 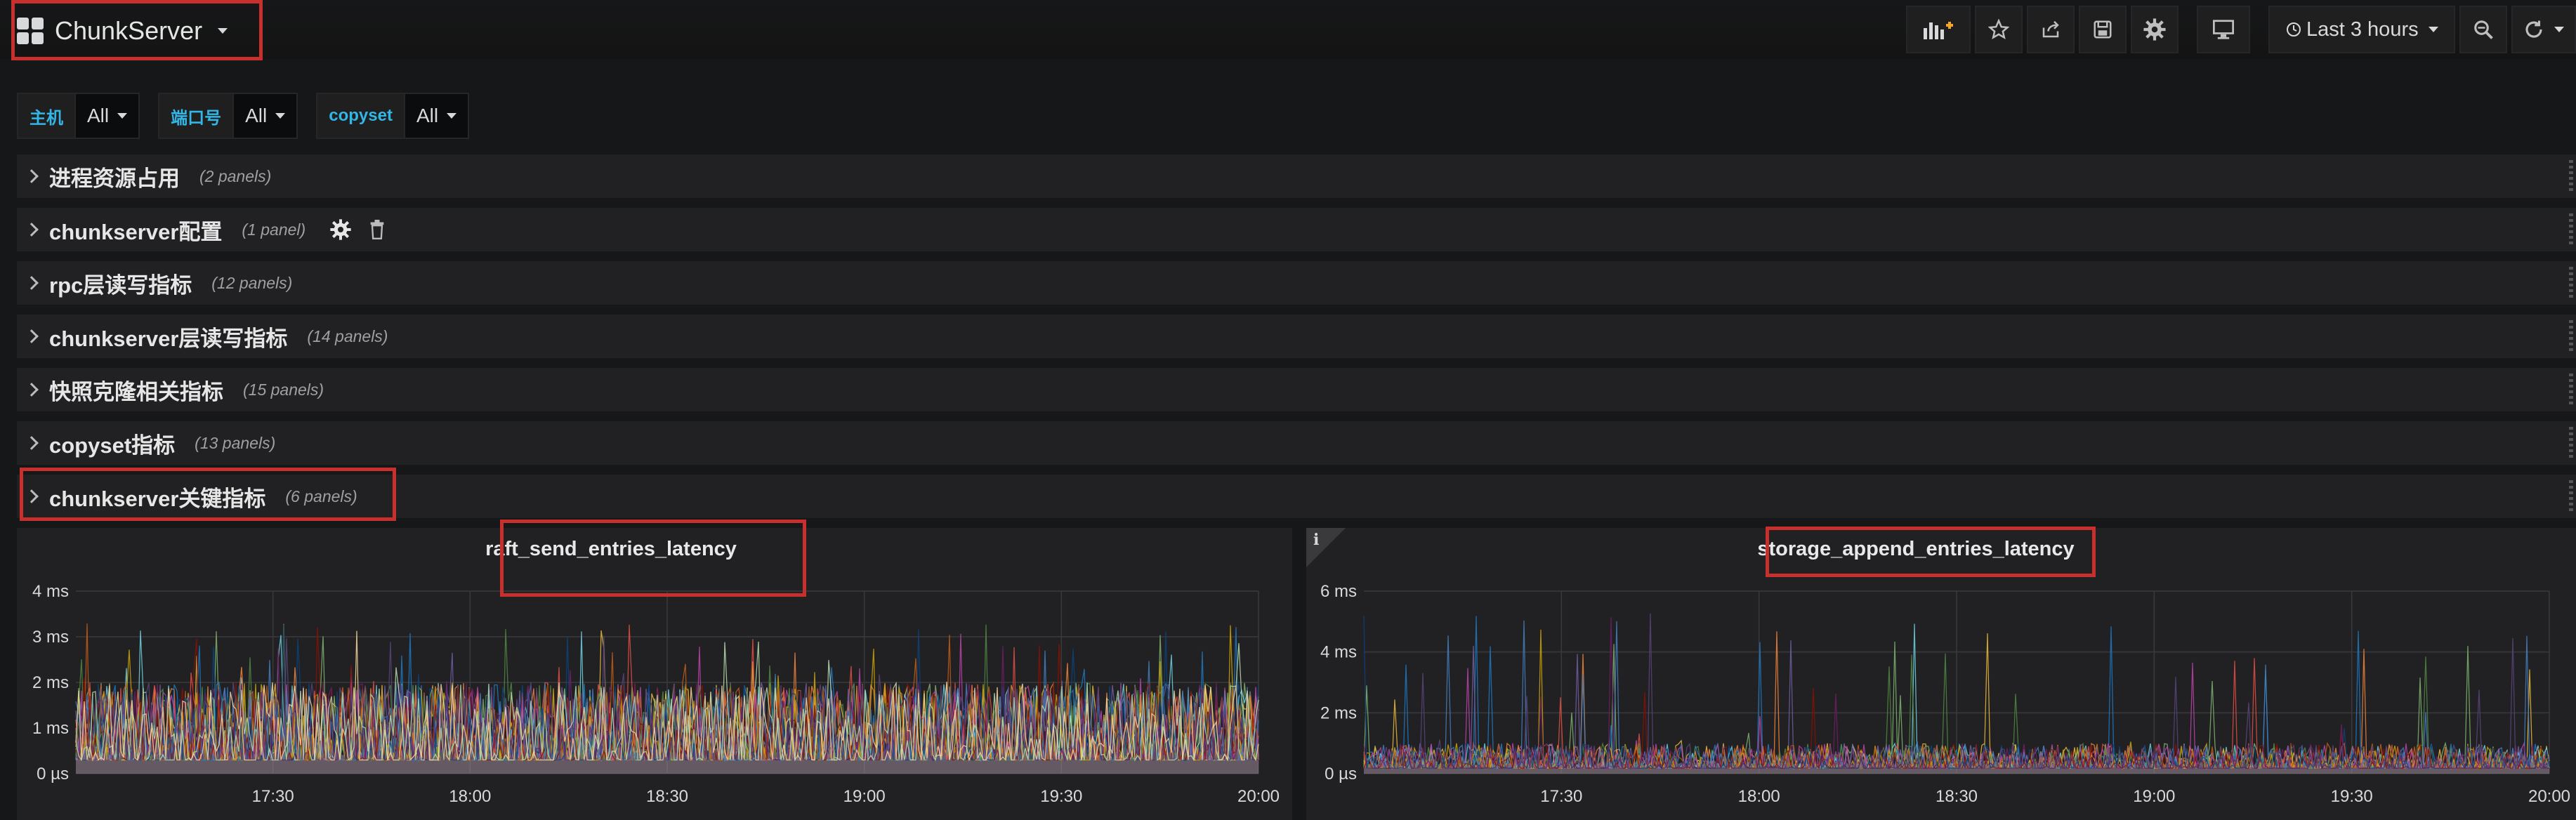 What do you see at coordinates (1916, 549) in the screenshot?
I see `panel-title: storage_append_entries_latency` at bounding box center [1916, 549].